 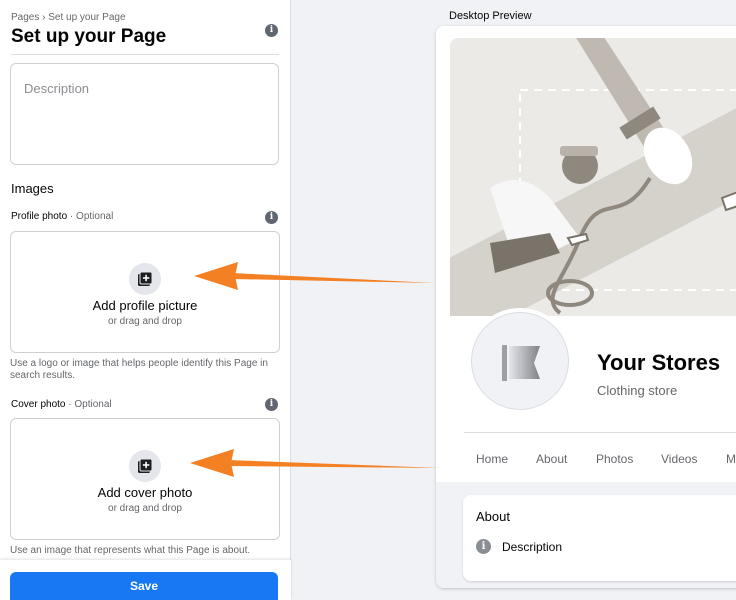 I want to click on about-area: About i Description, so click(x=586, y=535).